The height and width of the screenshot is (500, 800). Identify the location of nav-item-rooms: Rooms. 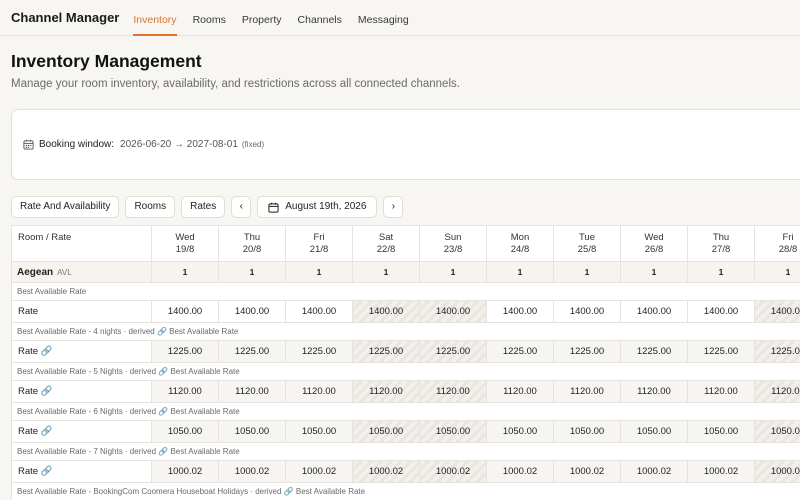
(209, 18).